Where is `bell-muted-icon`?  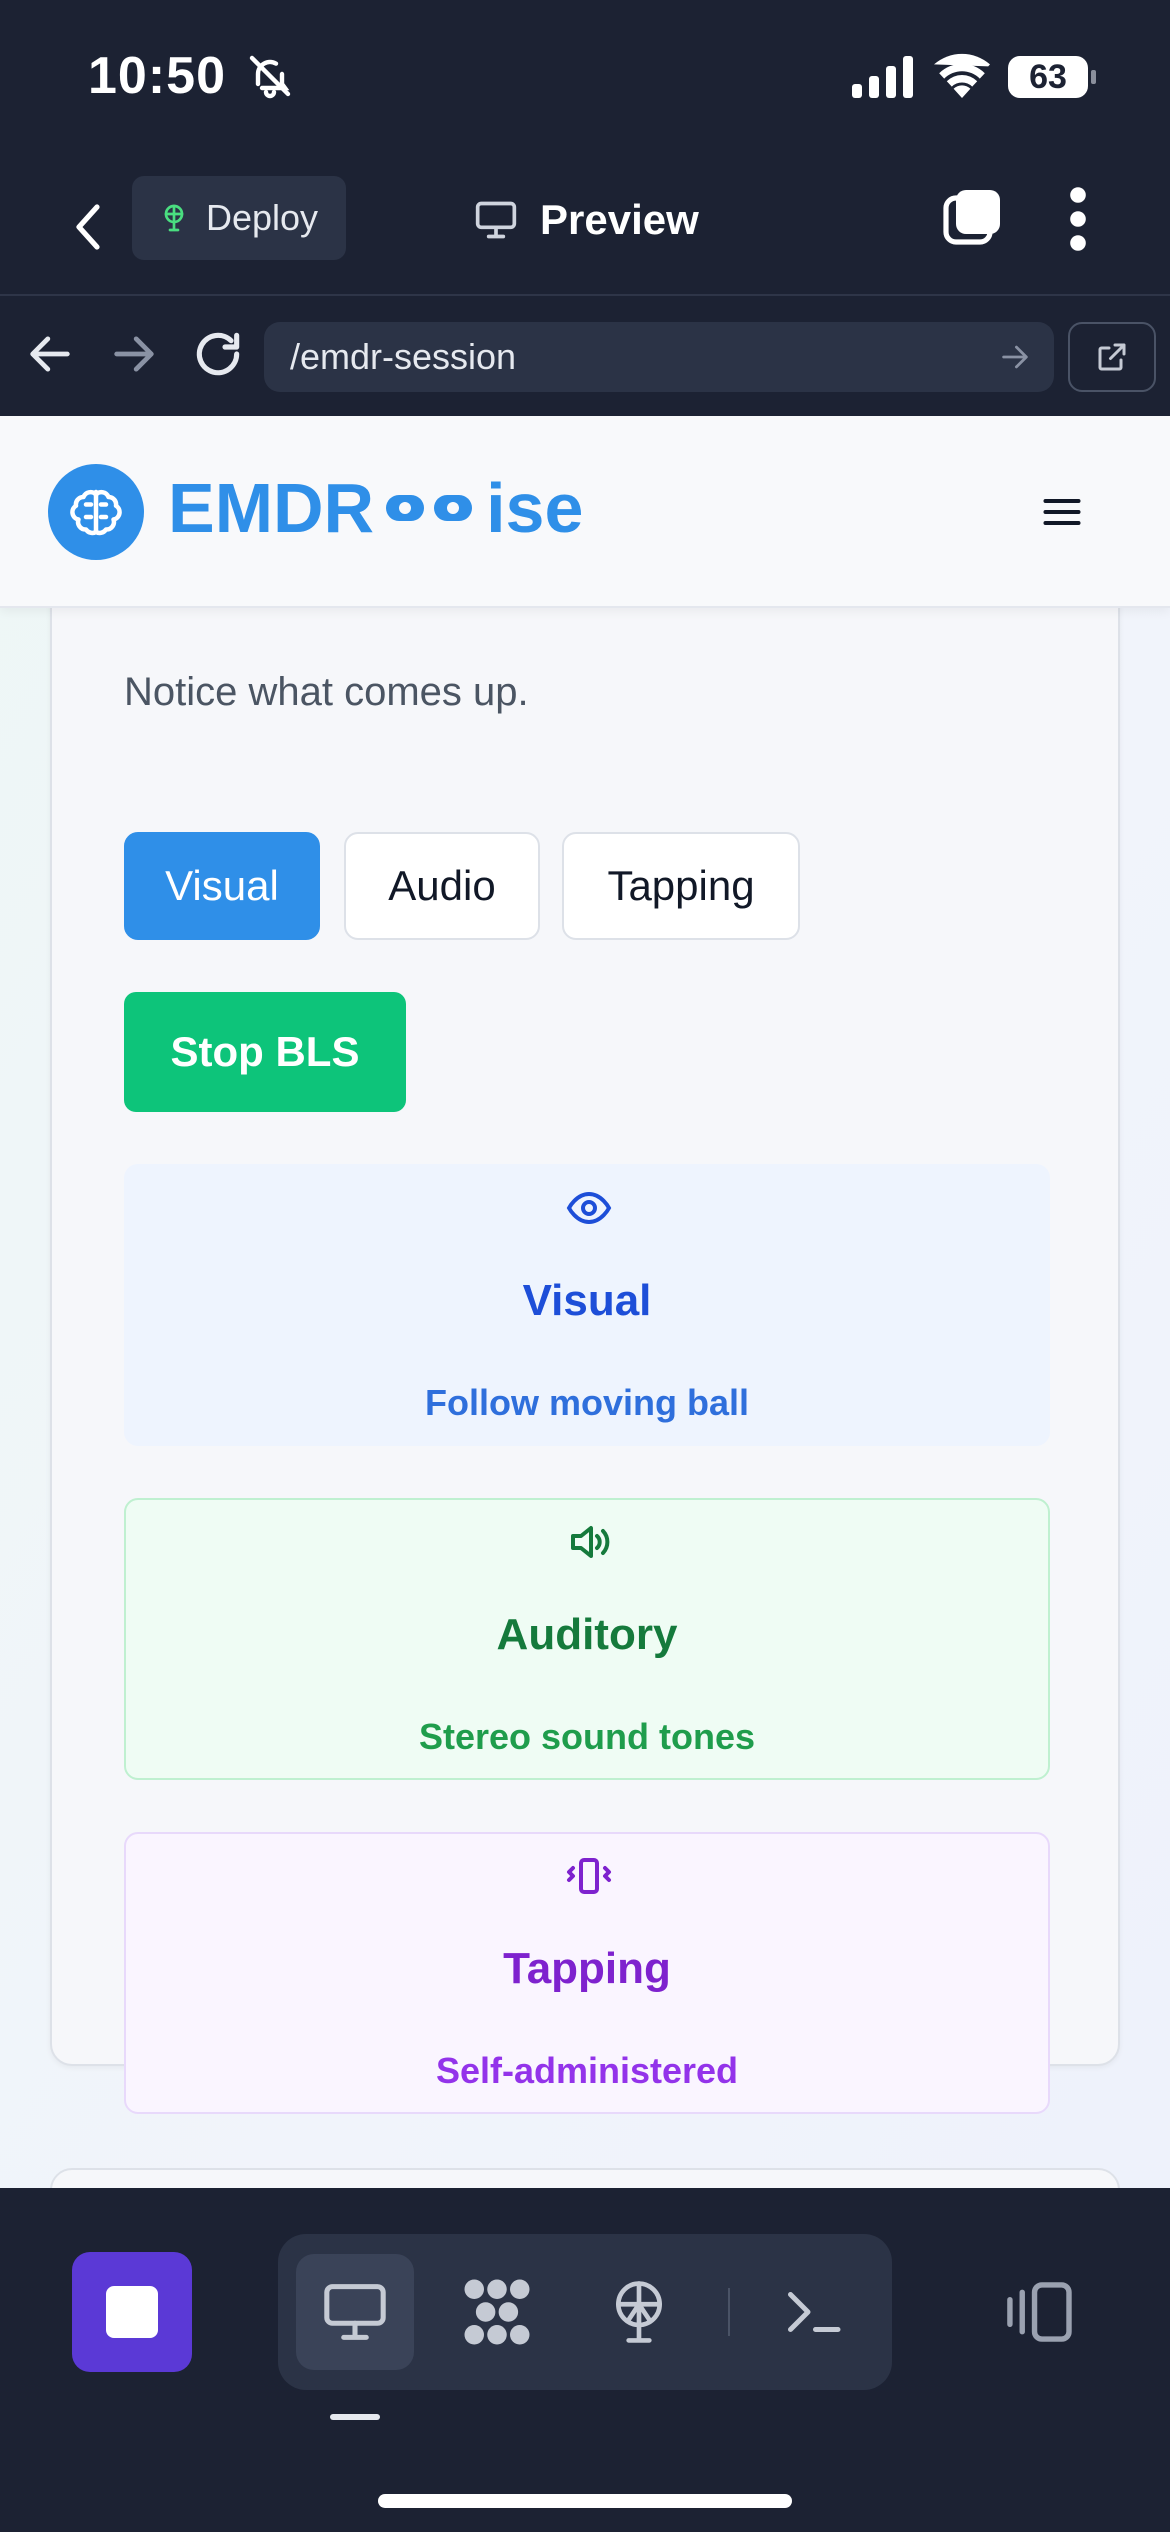 bell-muted-icon is located at coordinates (270, 77).